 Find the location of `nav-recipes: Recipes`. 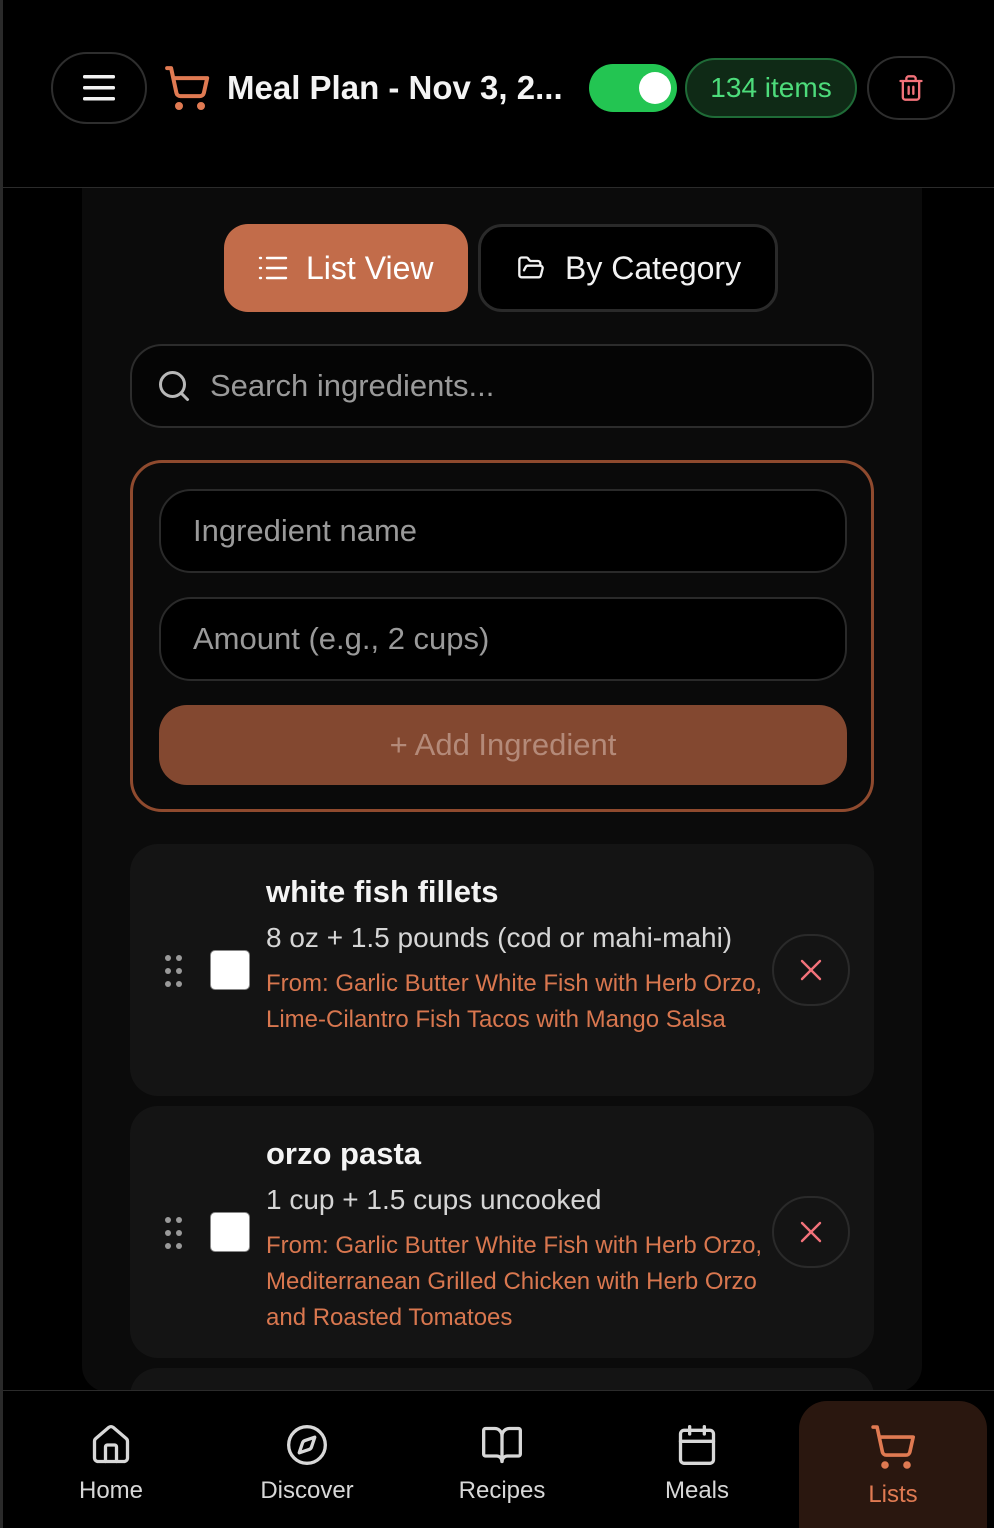

nav-recipes: Recipes is located at coordinates (502, 1459).